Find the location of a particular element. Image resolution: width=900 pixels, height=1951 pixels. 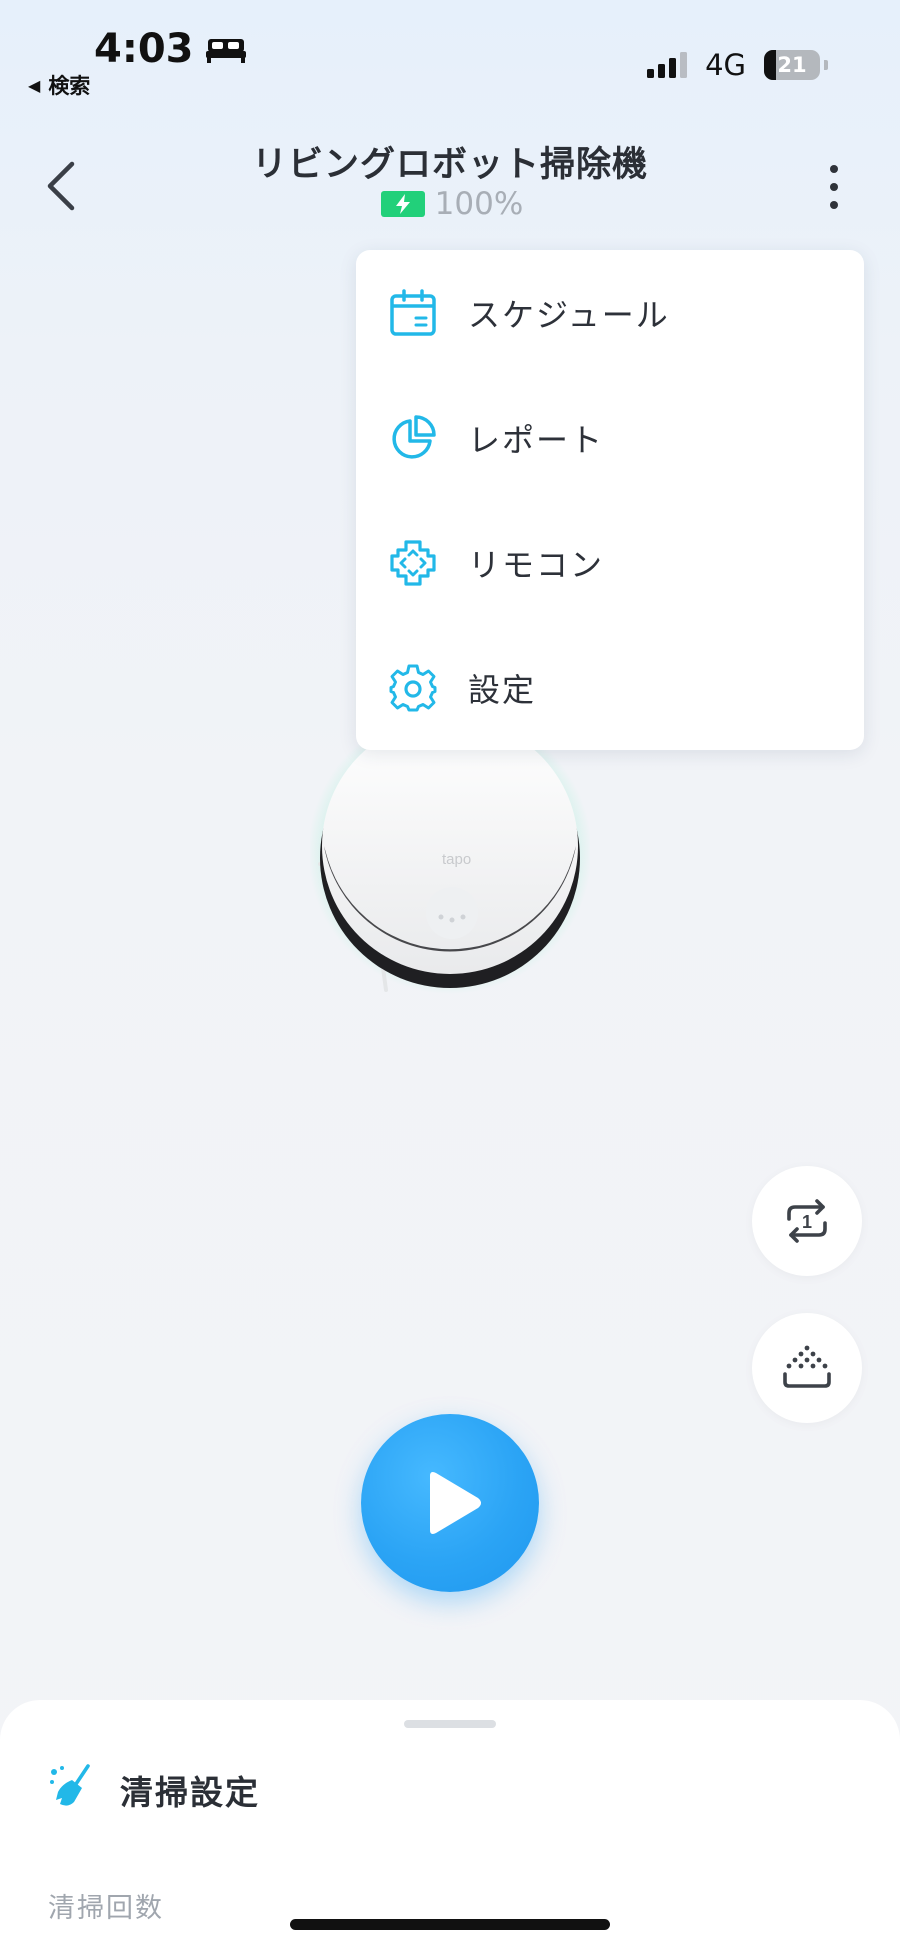

network-type: 4G is located at coordinates (725, 65).